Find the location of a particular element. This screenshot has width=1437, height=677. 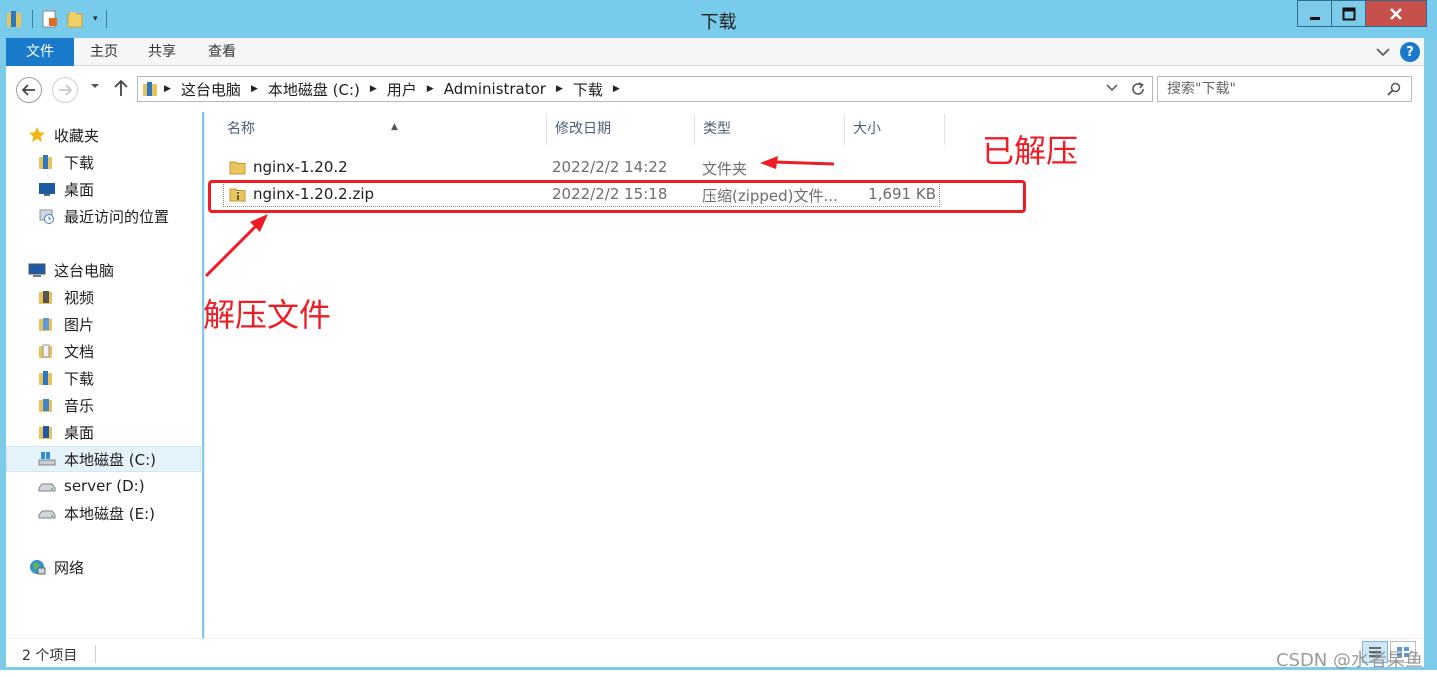

folder-icon is located at coordinates (238, 167).